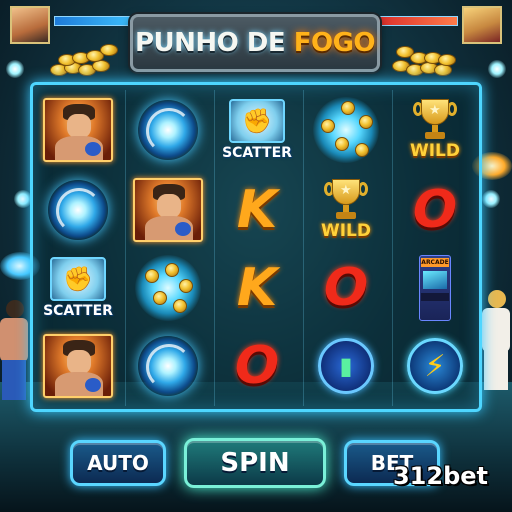 The width and height of the screenshot is (512, 512). I want to click on title-part-1: PUNHO DE, so click(214, 43).